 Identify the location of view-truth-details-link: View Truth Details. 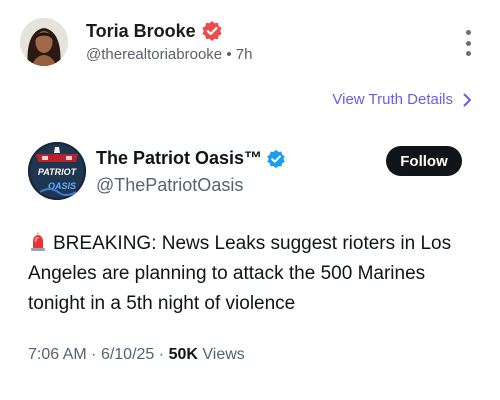
(402, 99).